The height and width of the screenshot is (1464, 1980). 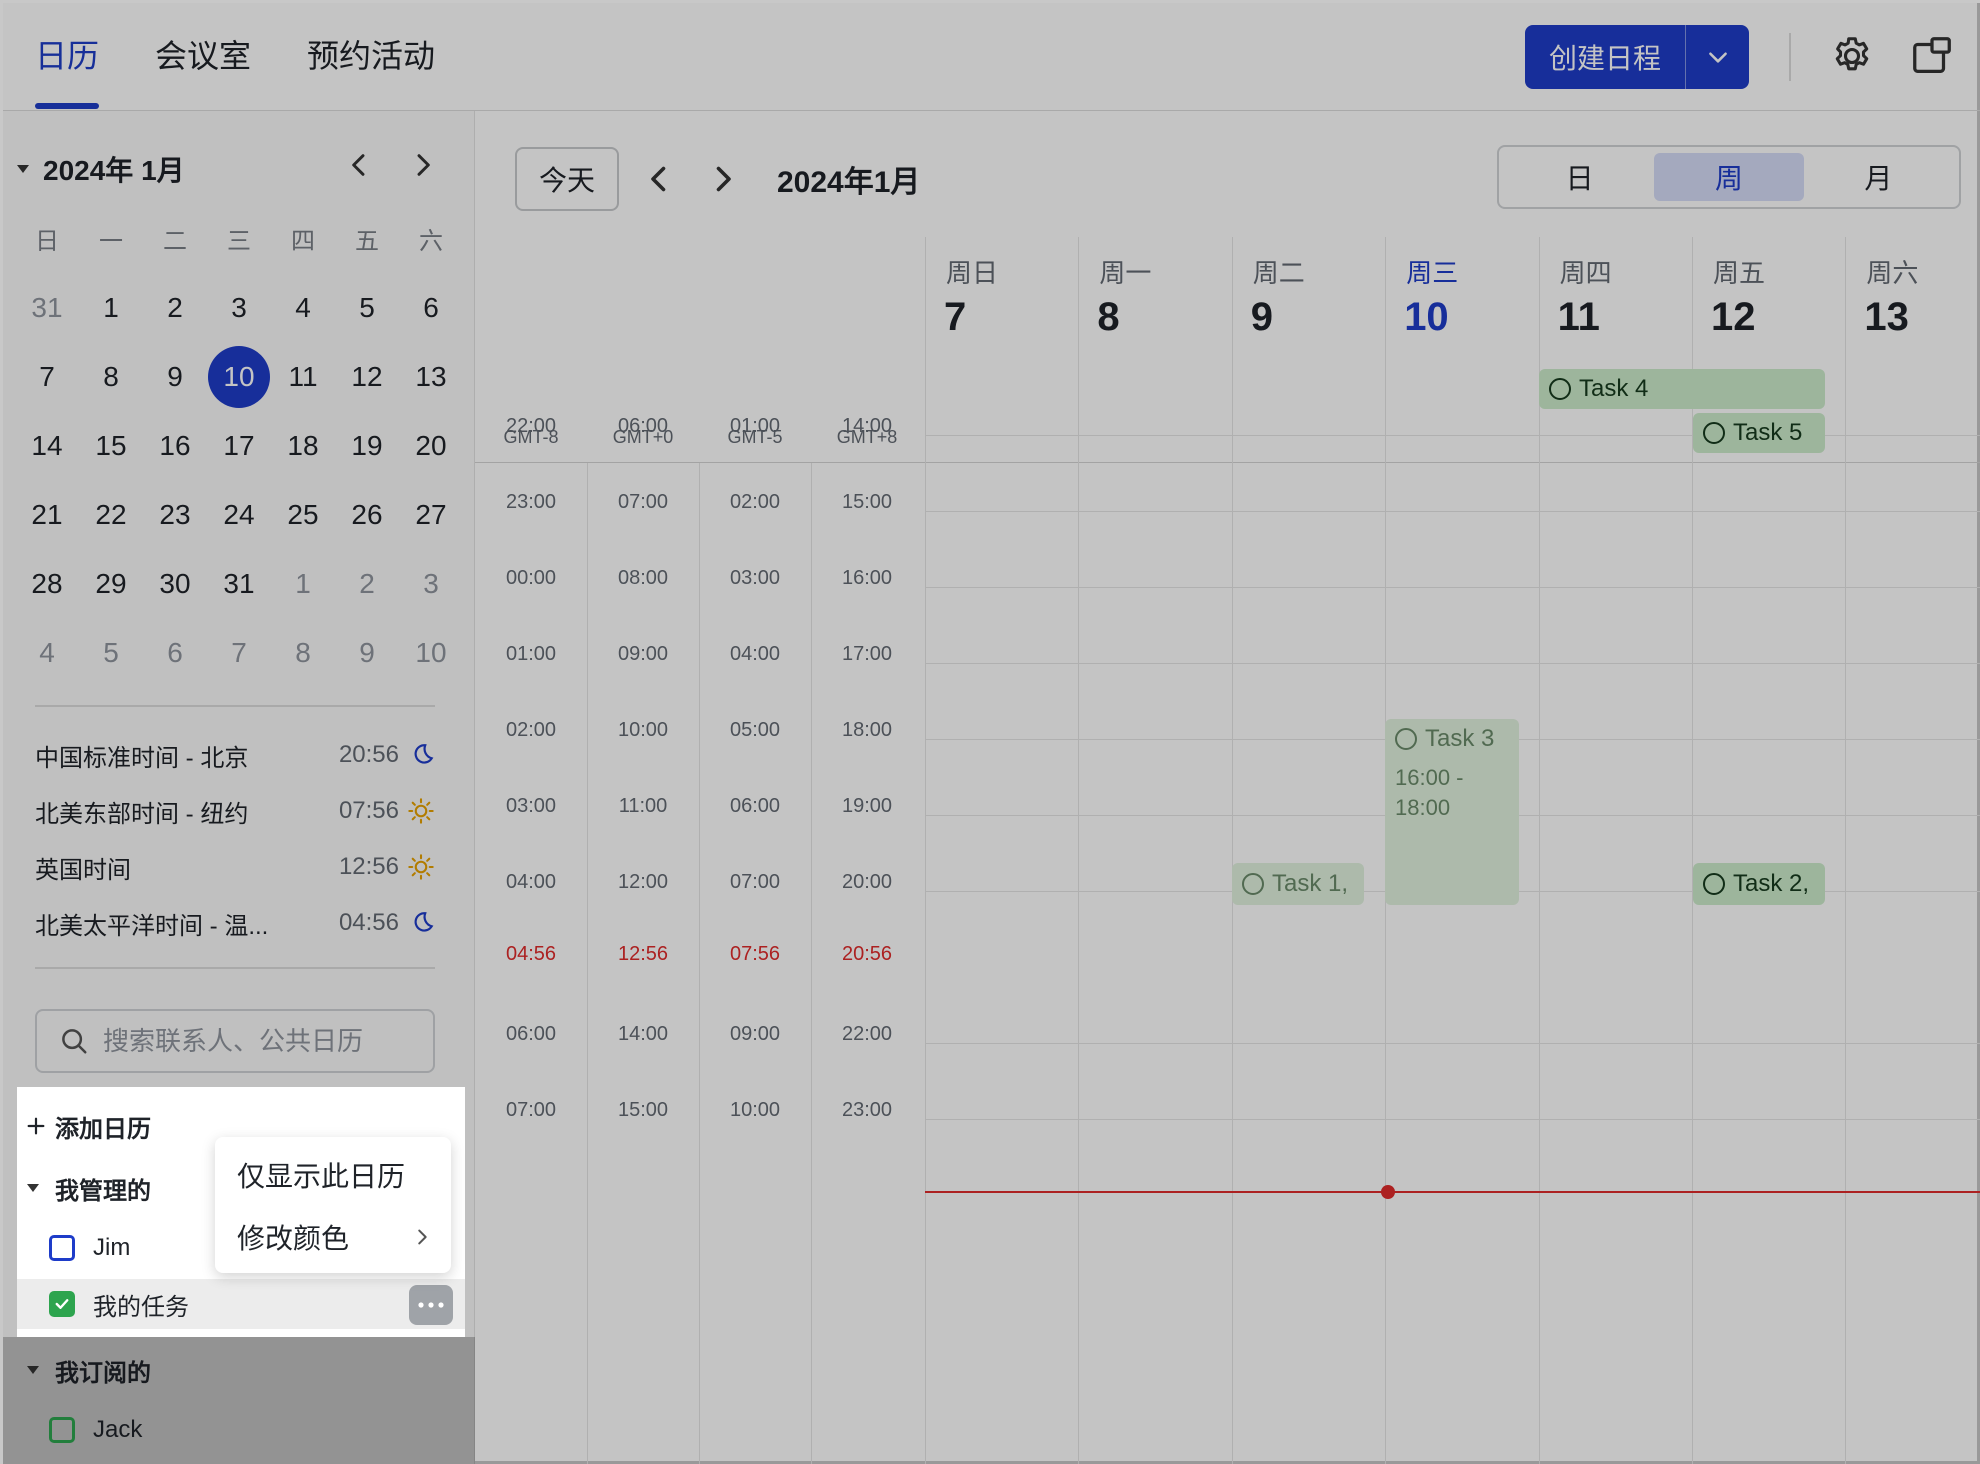 I want to click on day-column-header: 周四 11, so click(x=1615, y=350).